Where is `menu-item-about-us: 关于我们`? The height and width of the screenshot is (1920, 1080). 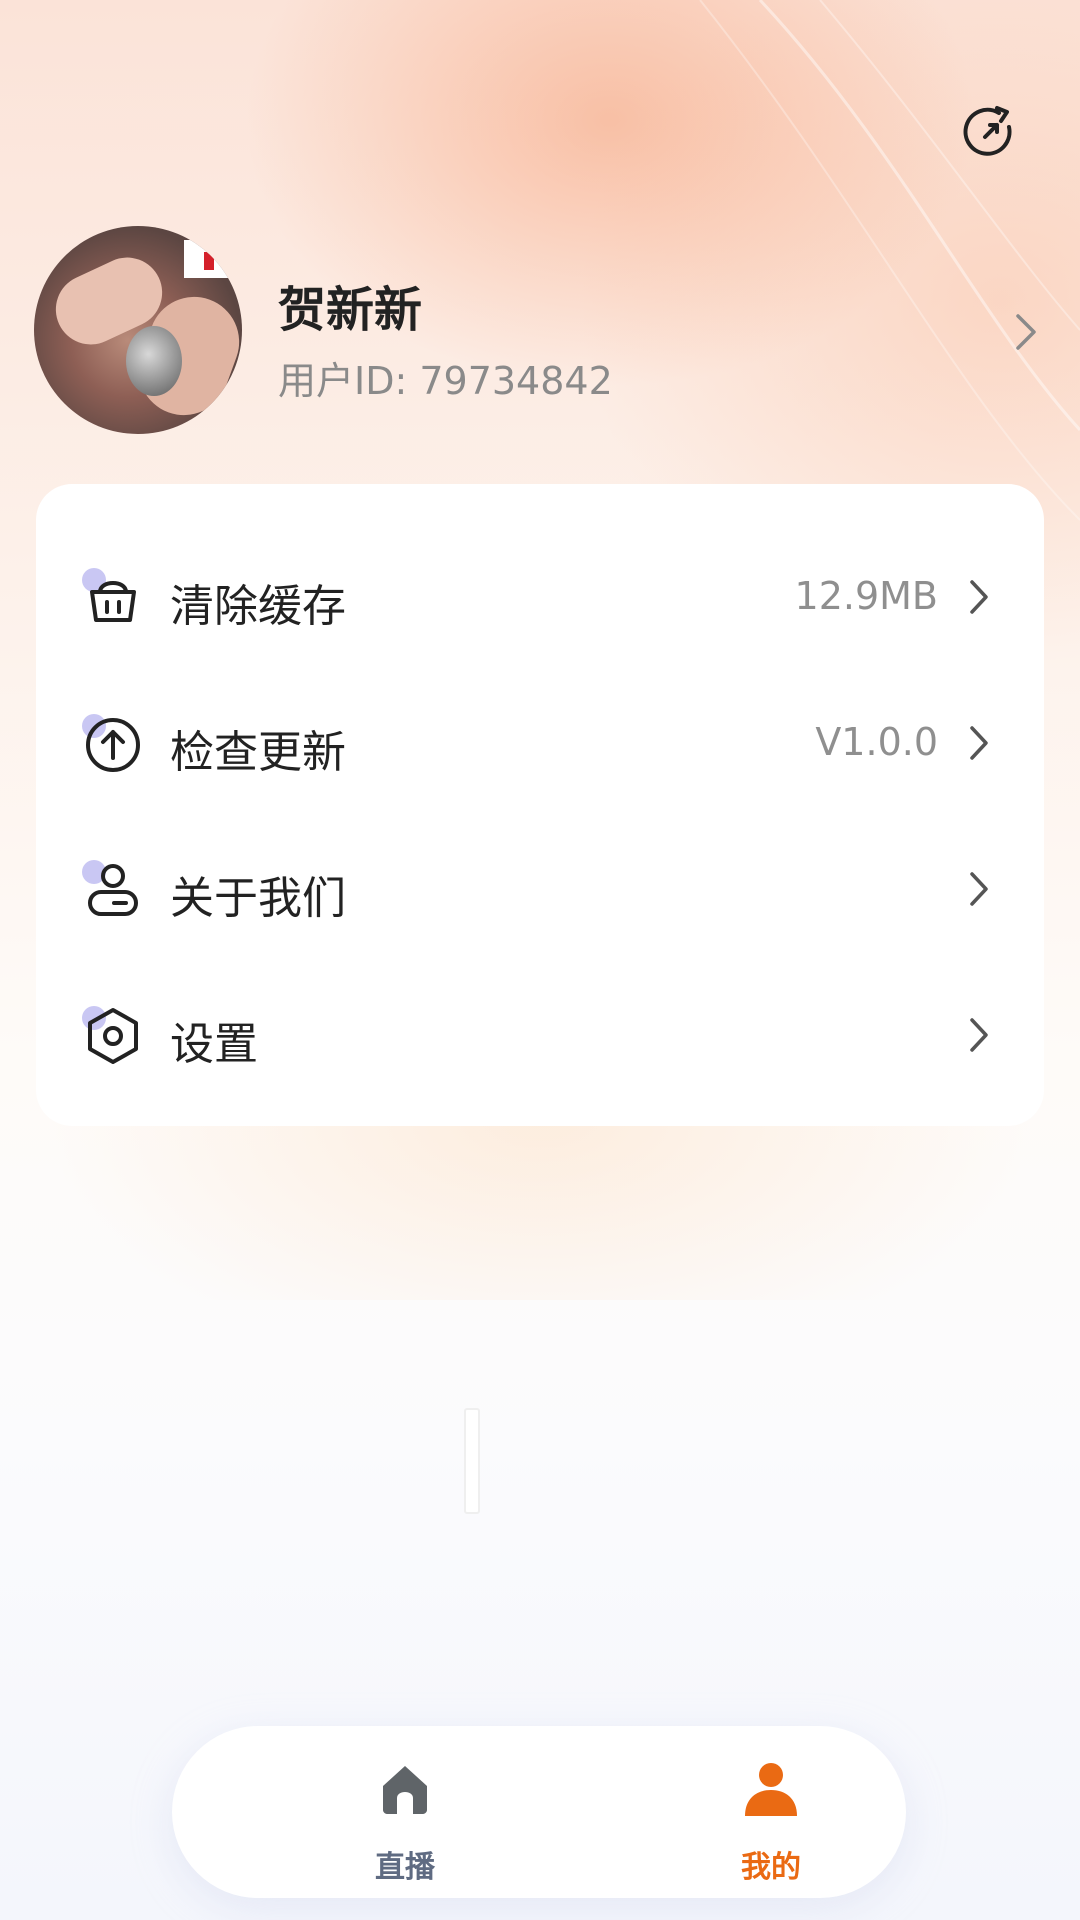 menu-item-about-us: 关于我们 is located at coordinates (540, 889).